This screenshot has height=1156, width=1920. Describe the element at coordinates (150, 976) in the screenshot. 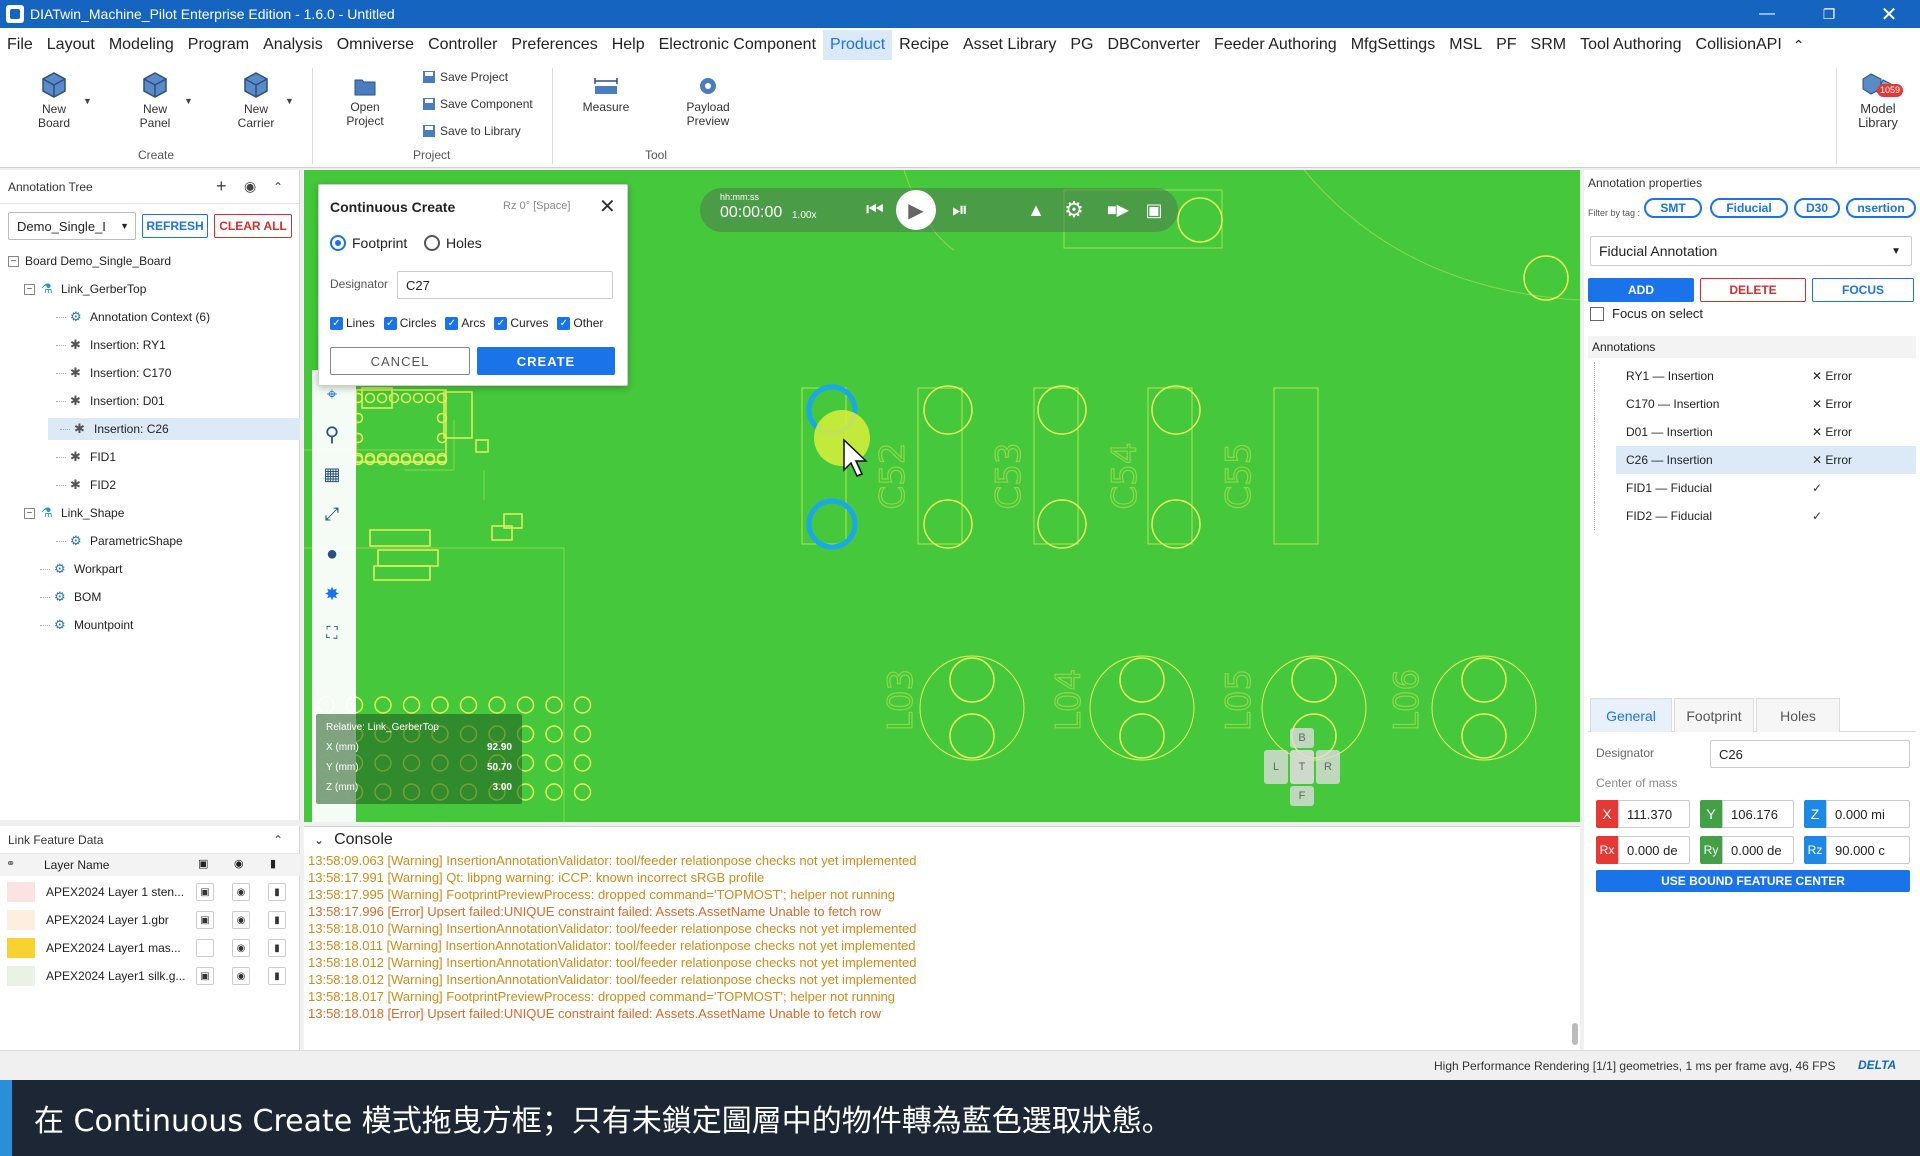

I see `layer-row: APEX2024 Layer1 silk.g... ▣ ◉ ▮` at that location.